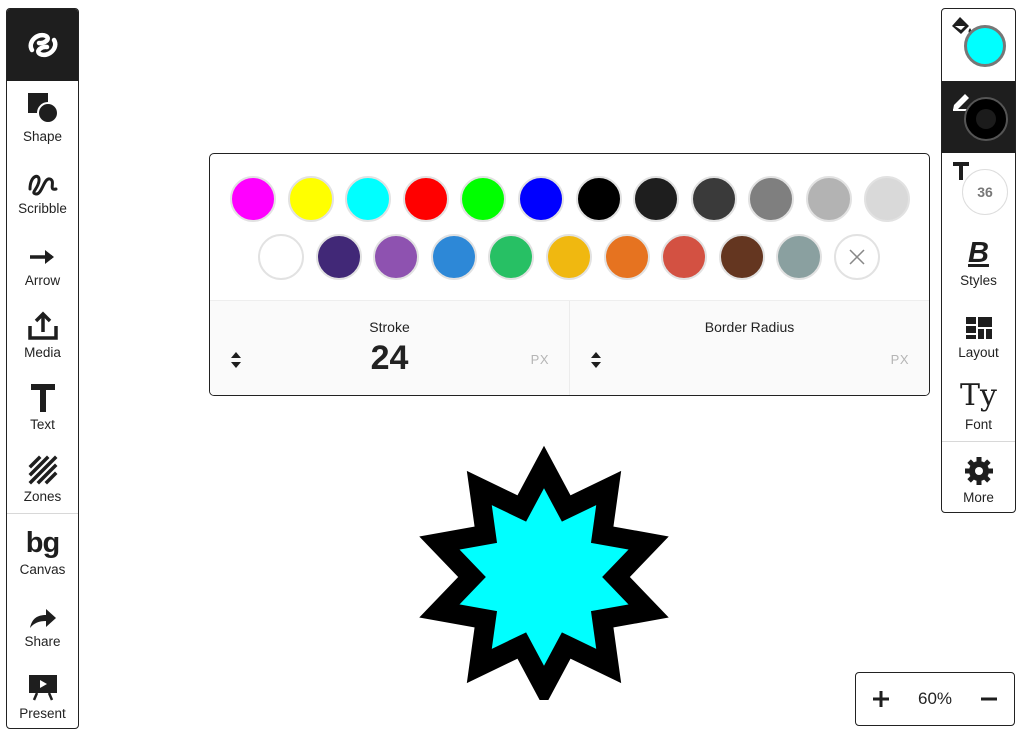 The height and width of the screenshot is (734, 1024). I want to click on tool-present: Present, so click(42, 693).